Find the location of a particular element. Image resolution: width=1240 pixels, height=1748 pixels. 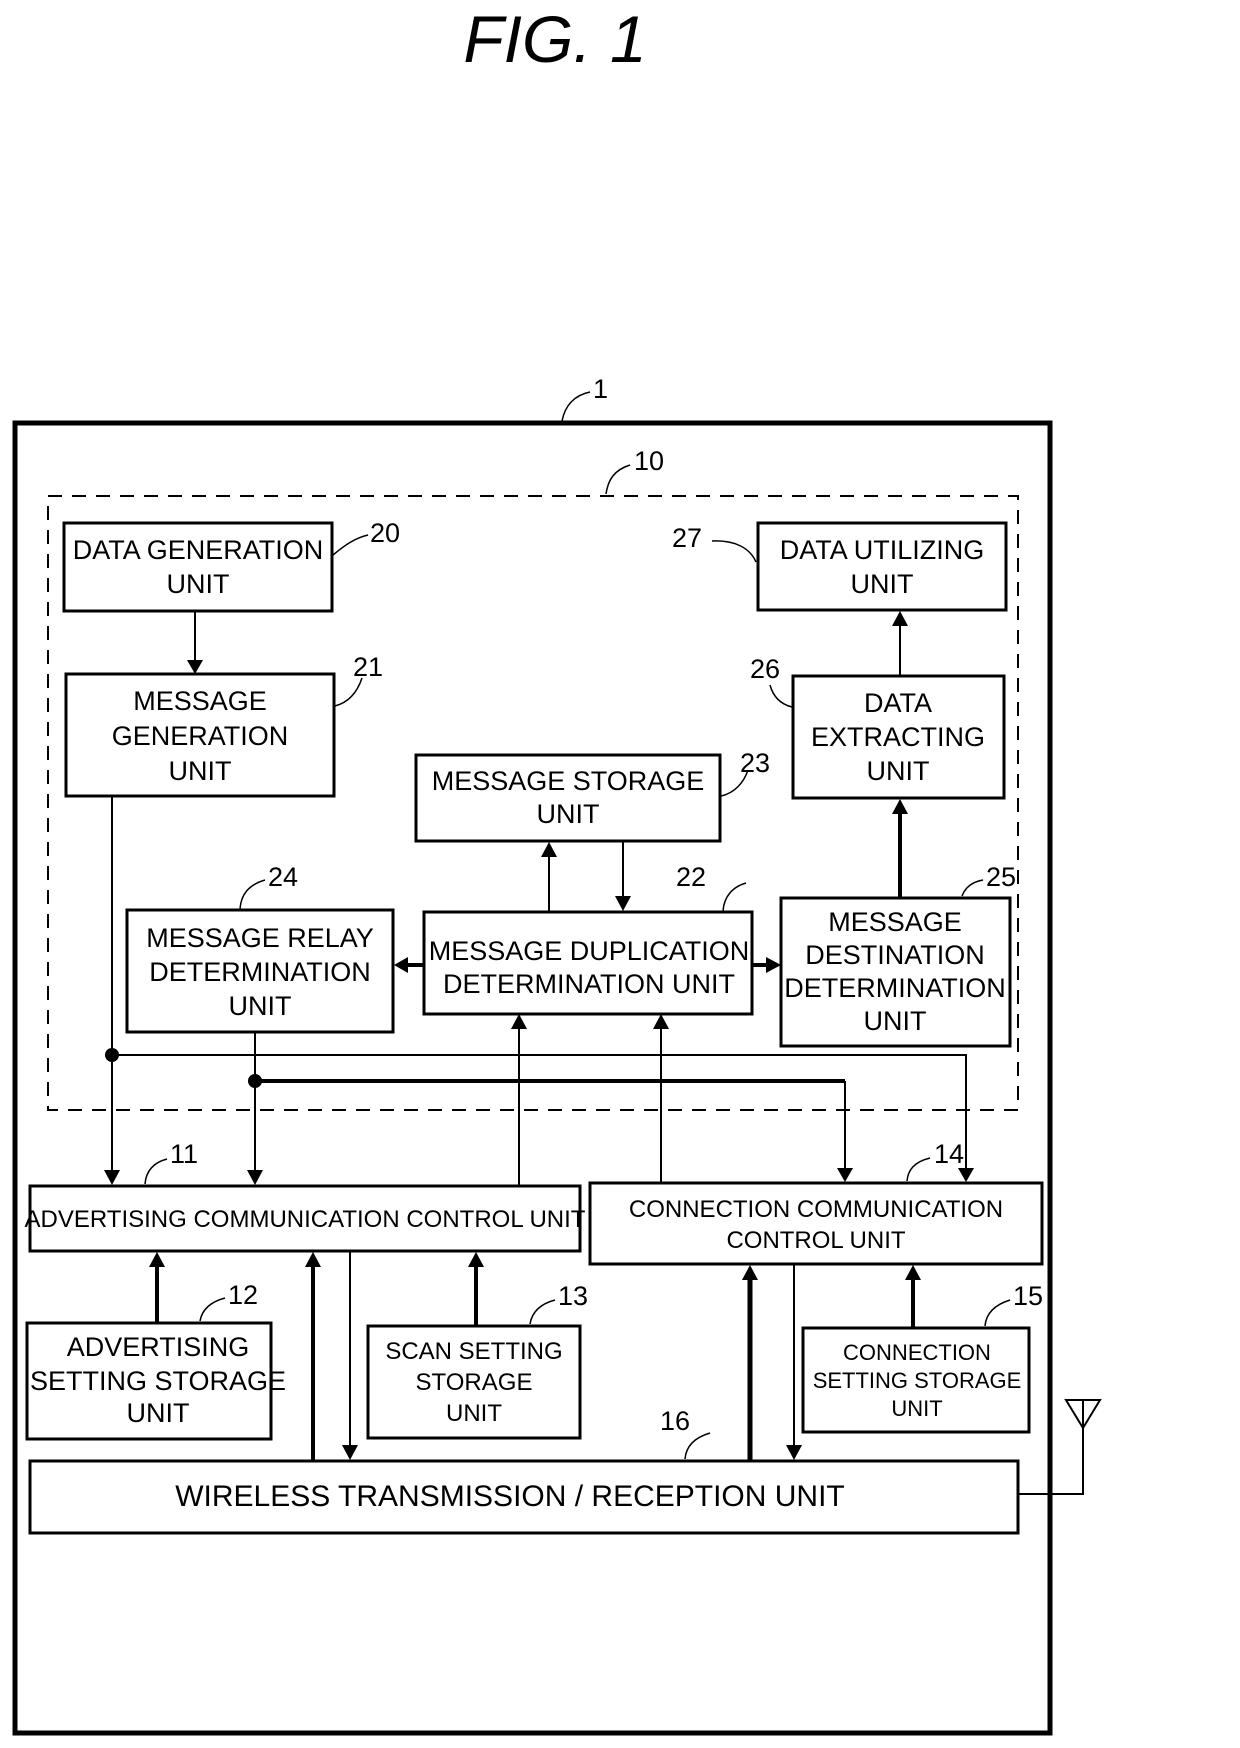

scan-setting-storage-unit: SCAN SETTING STORAGE UNIT 13 is located at coordinates (477, 1360).